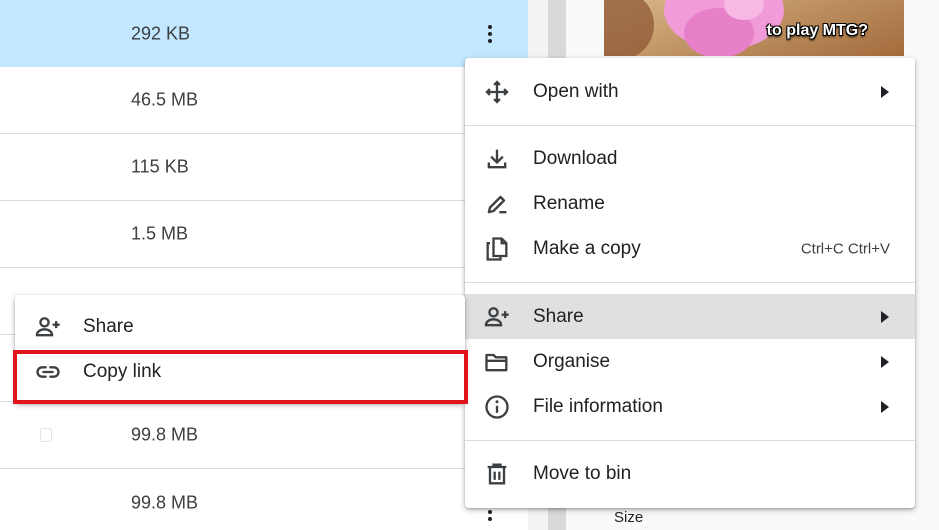  What do you see at coordinates (497, 474) in the screenshot?
I see `trash-icon` at bounding box center [497, 474].